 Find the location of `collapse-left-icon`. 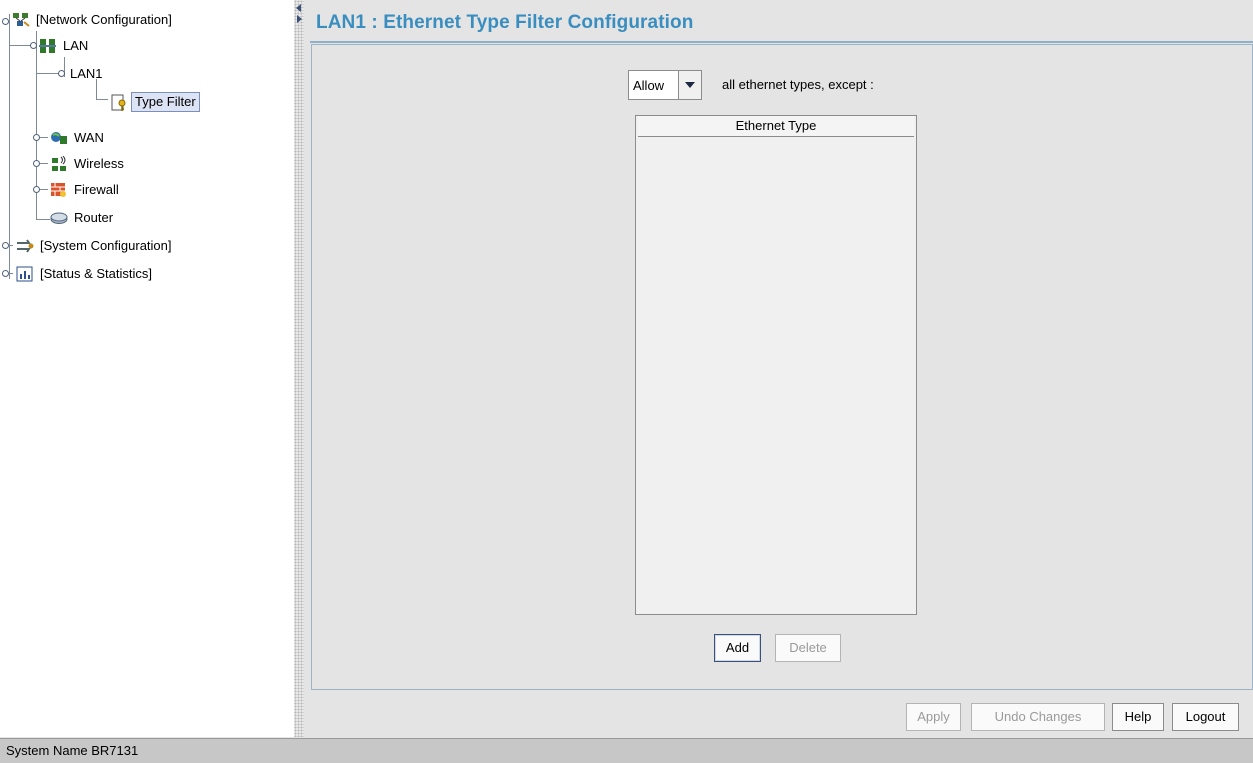

collapse-left-icon is located at coordinates (298, 8).